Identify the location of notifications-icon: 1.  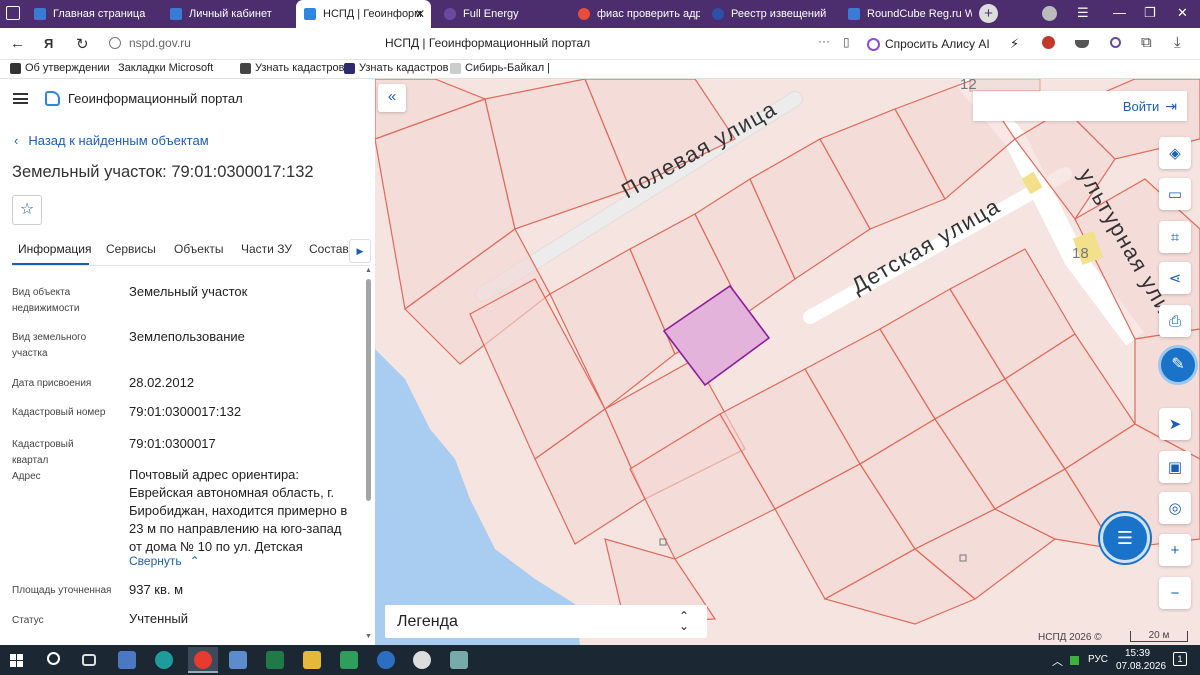
(1180, 659).